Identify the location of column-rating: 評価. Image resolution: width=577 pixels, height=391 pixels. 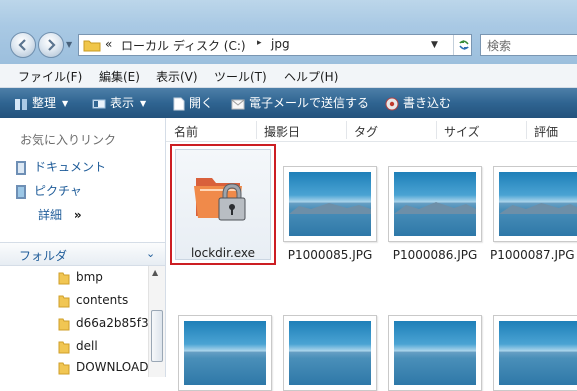
(546, 131).